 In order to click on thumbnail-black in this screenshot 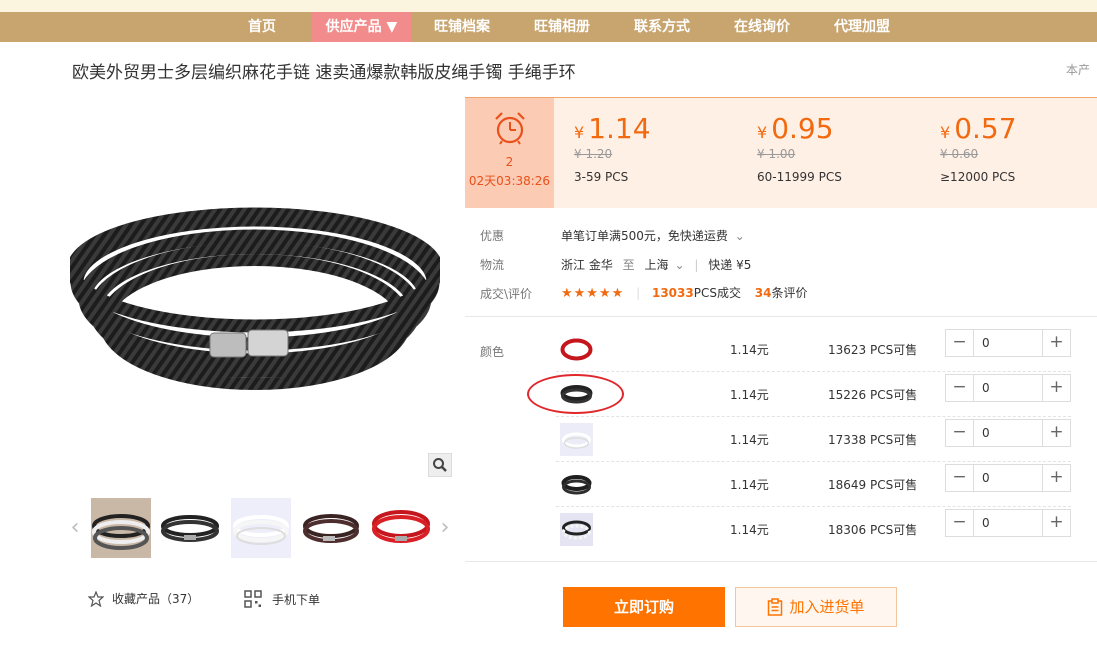, I will do `click(190, 528)`.